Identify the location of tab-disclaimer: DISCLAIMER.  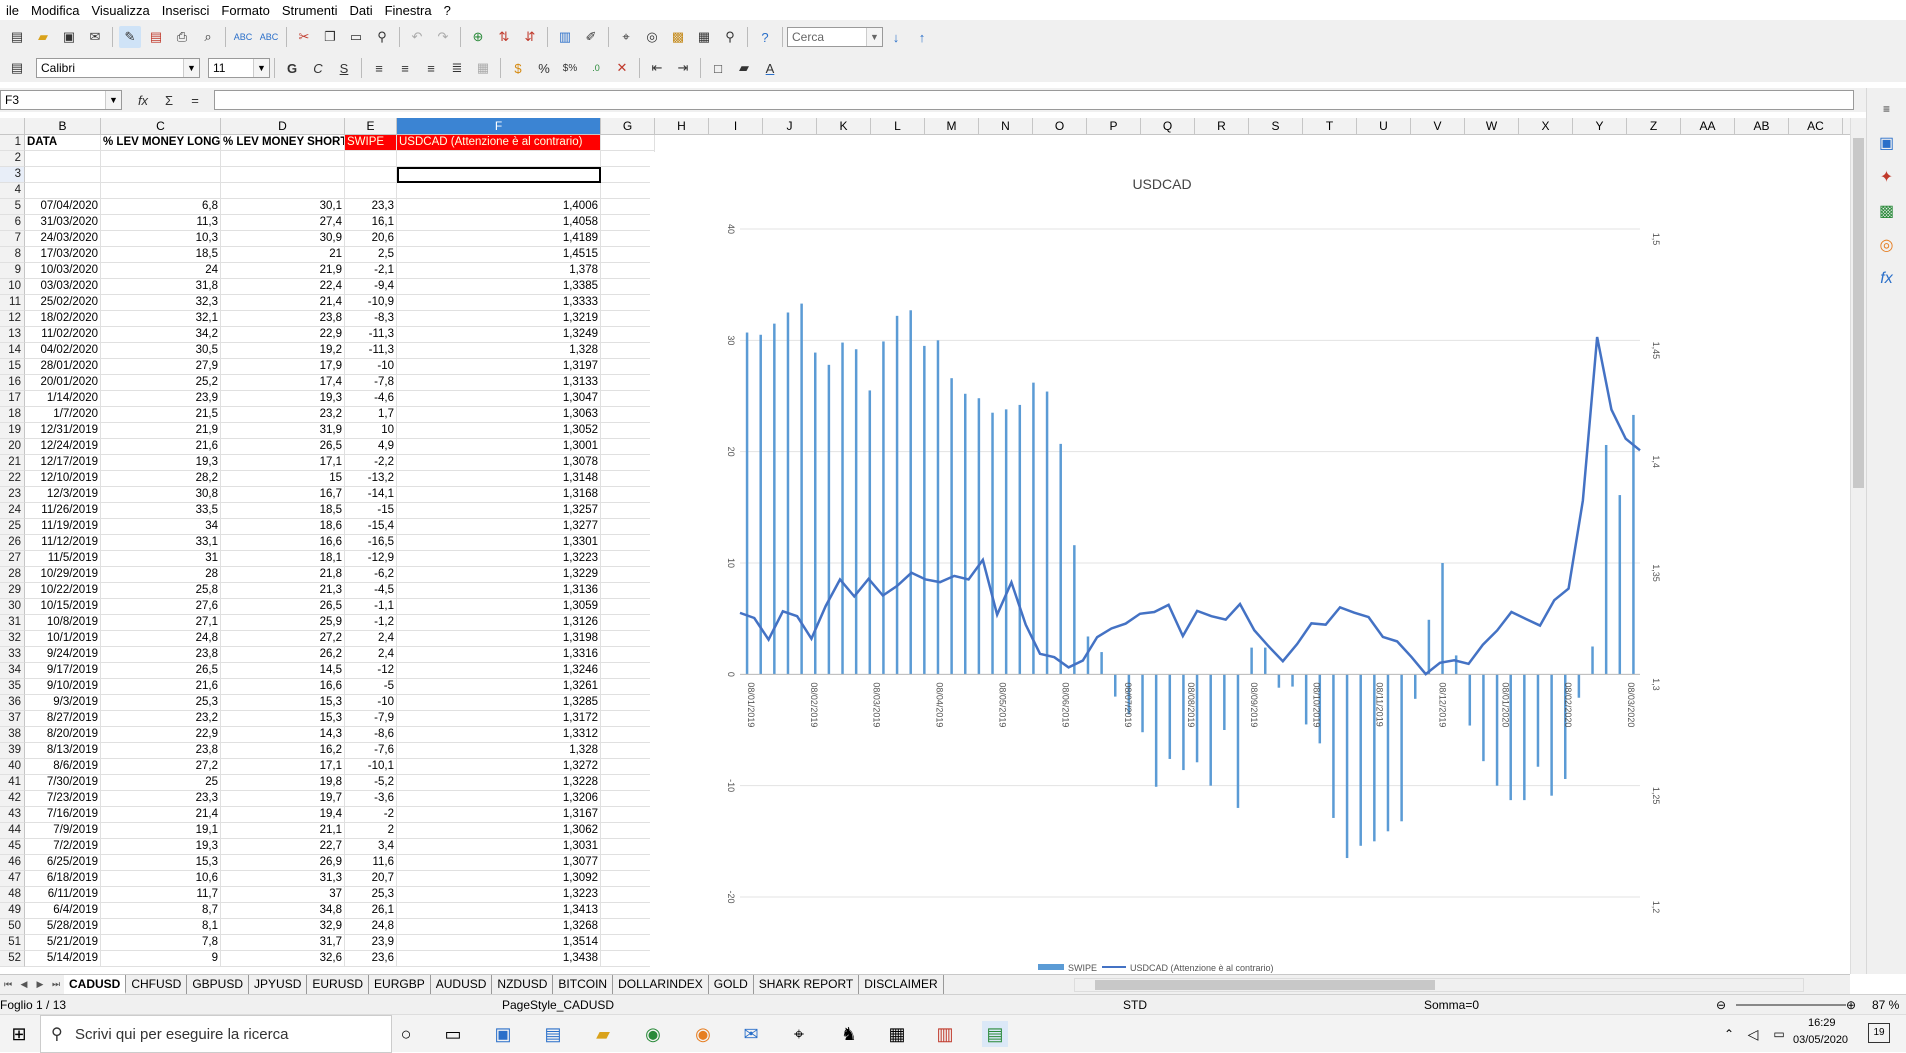
(901, 984).